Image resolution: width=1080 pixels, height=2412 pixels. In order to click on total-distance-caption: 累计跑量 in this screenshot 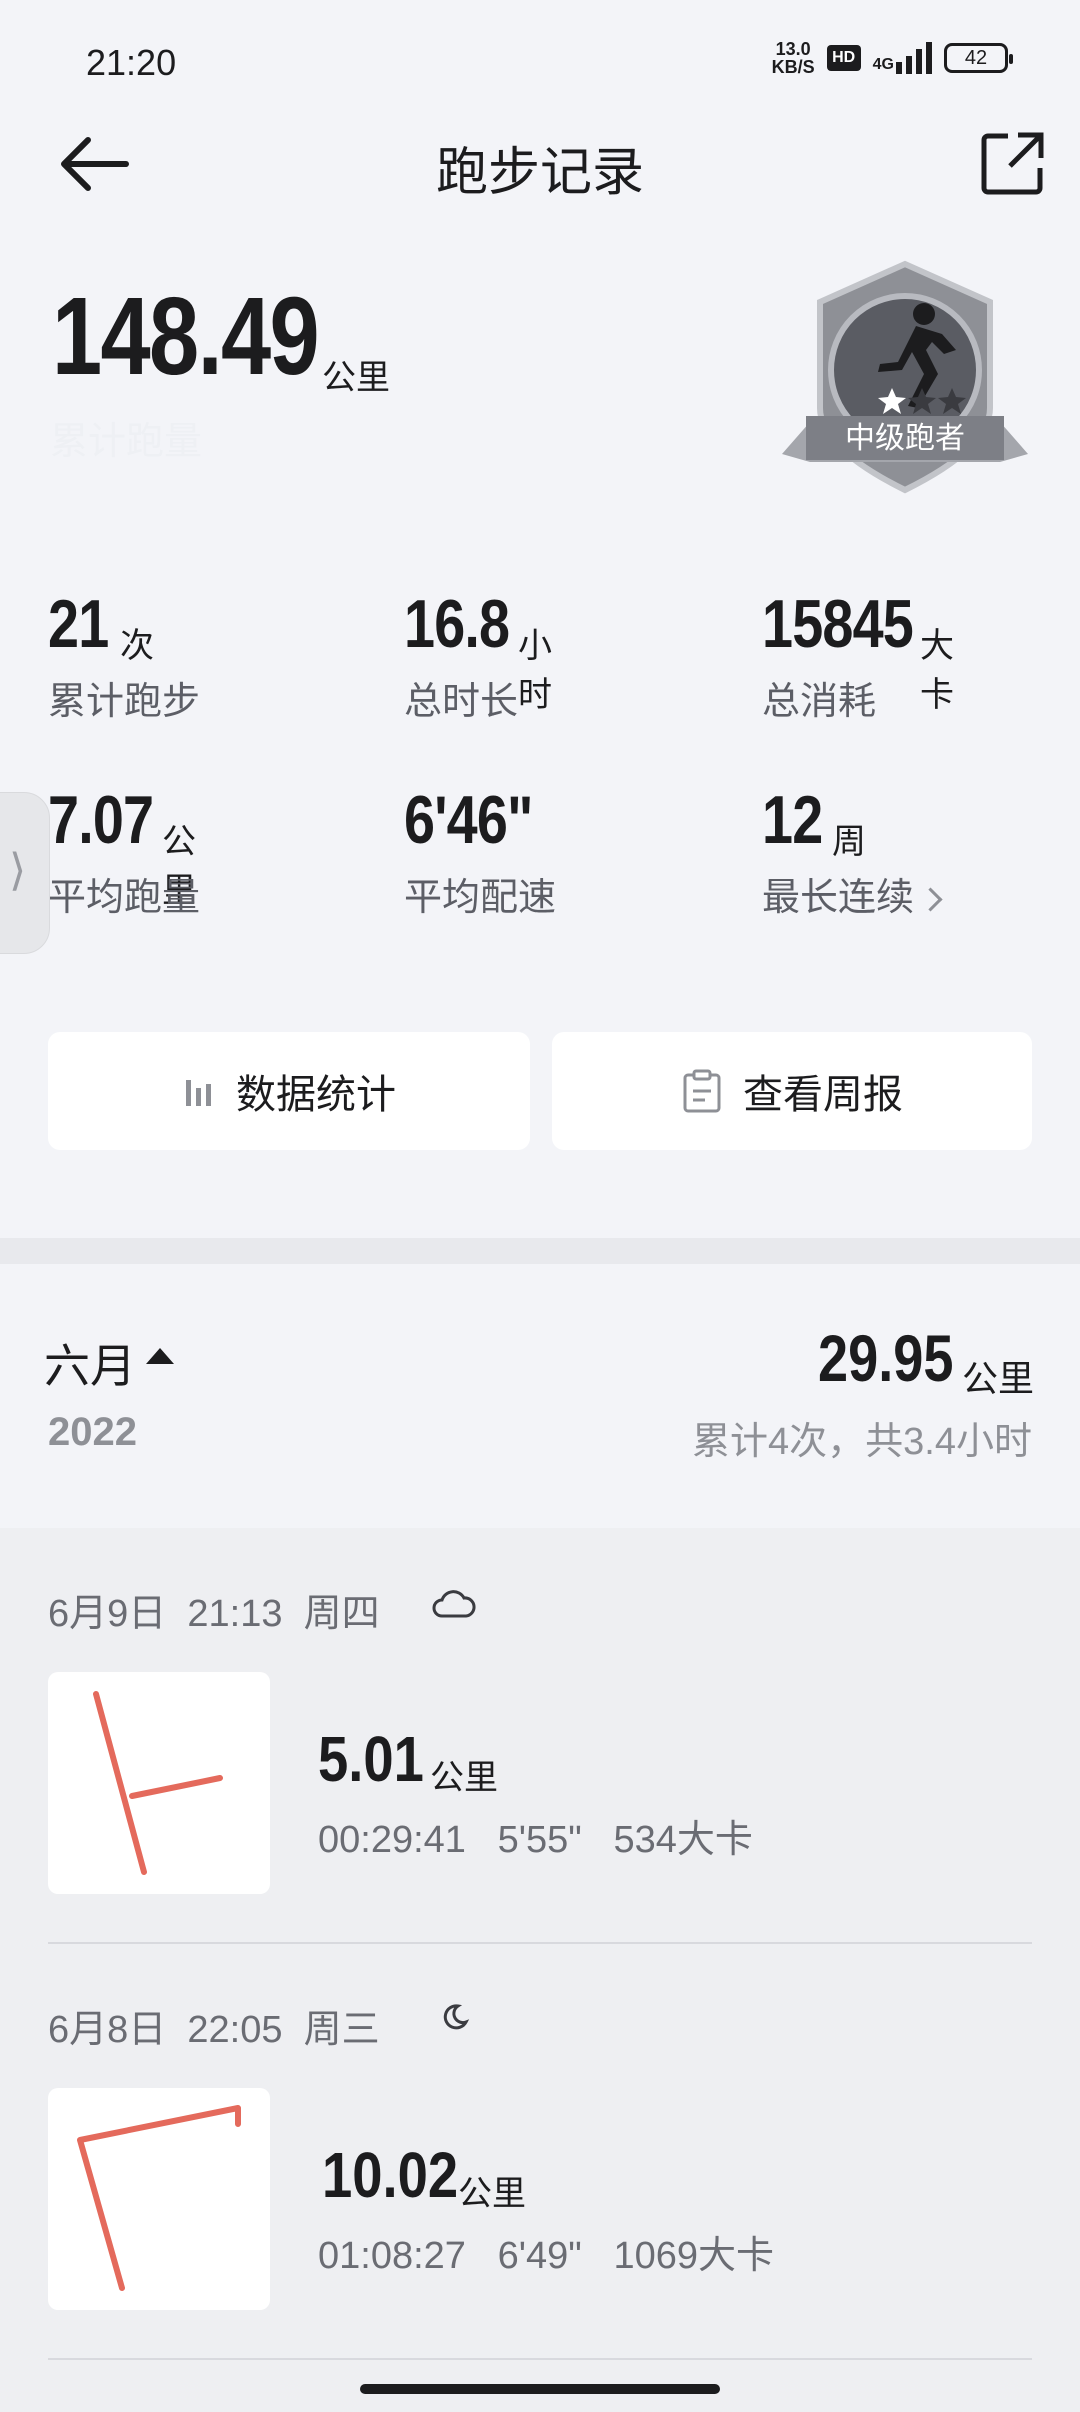, I will do `click(126, 442)`.